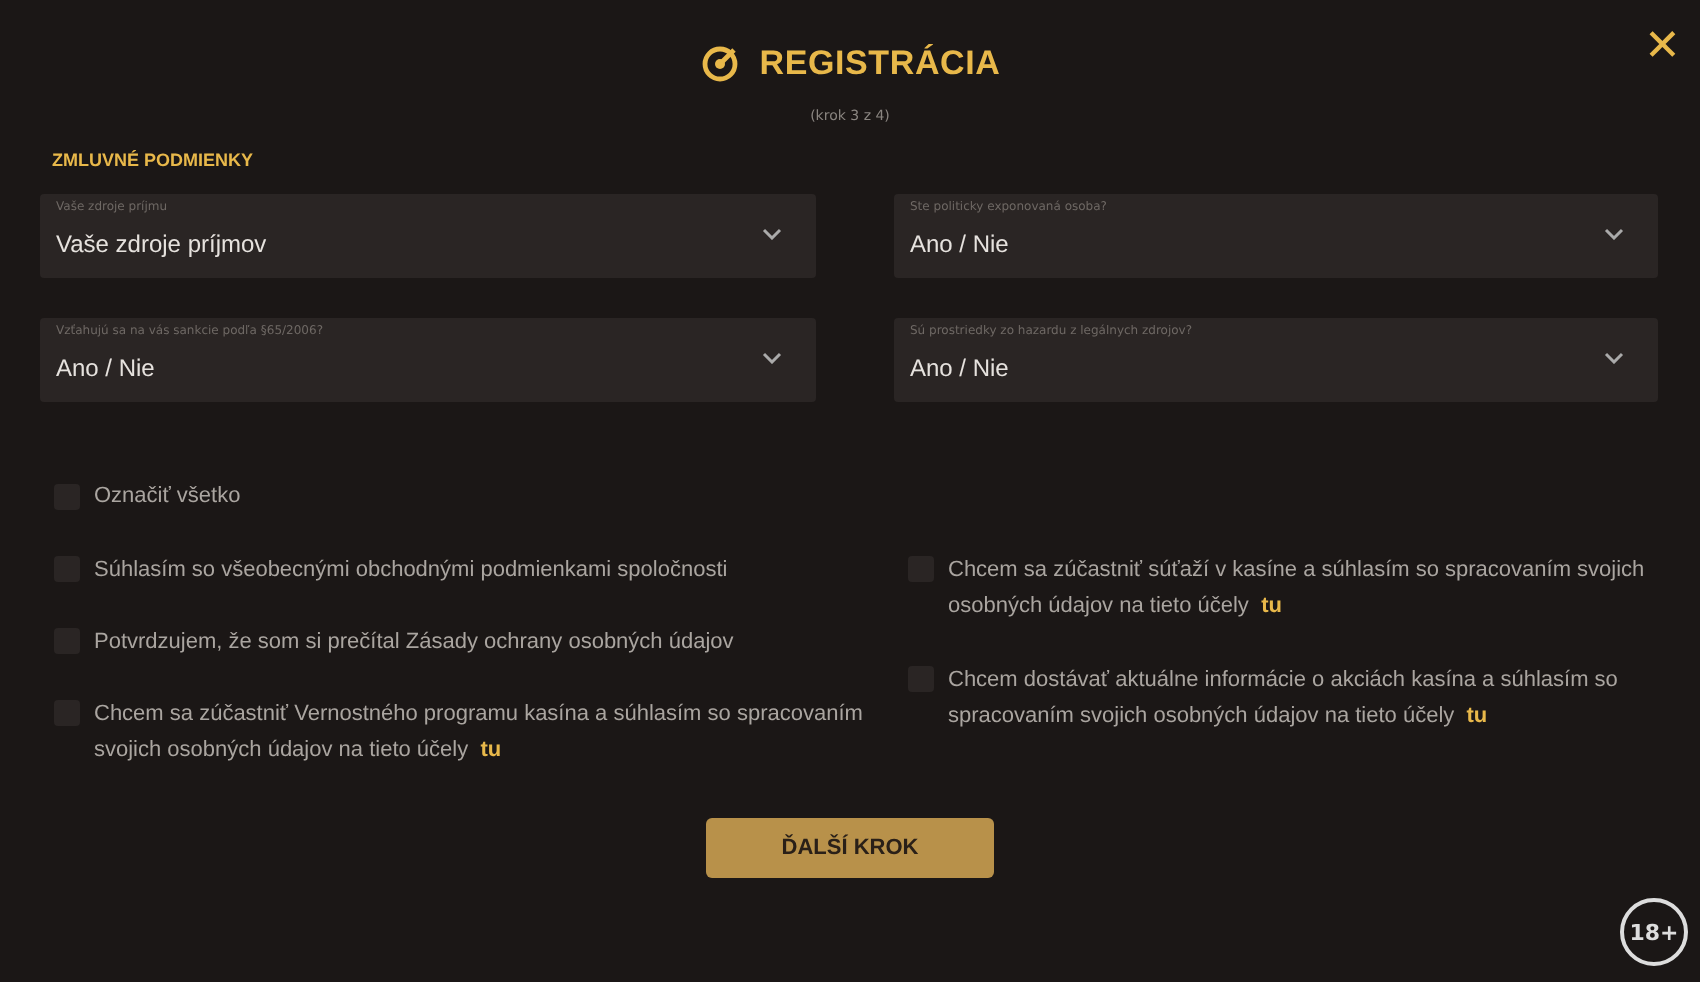  I want to click on consent-text: Chcem sa zúčastniť súťaží v kasíne a súhlasím so spracovaním svojich osobných údajov na tieto účely tu, so click(1297, 589).